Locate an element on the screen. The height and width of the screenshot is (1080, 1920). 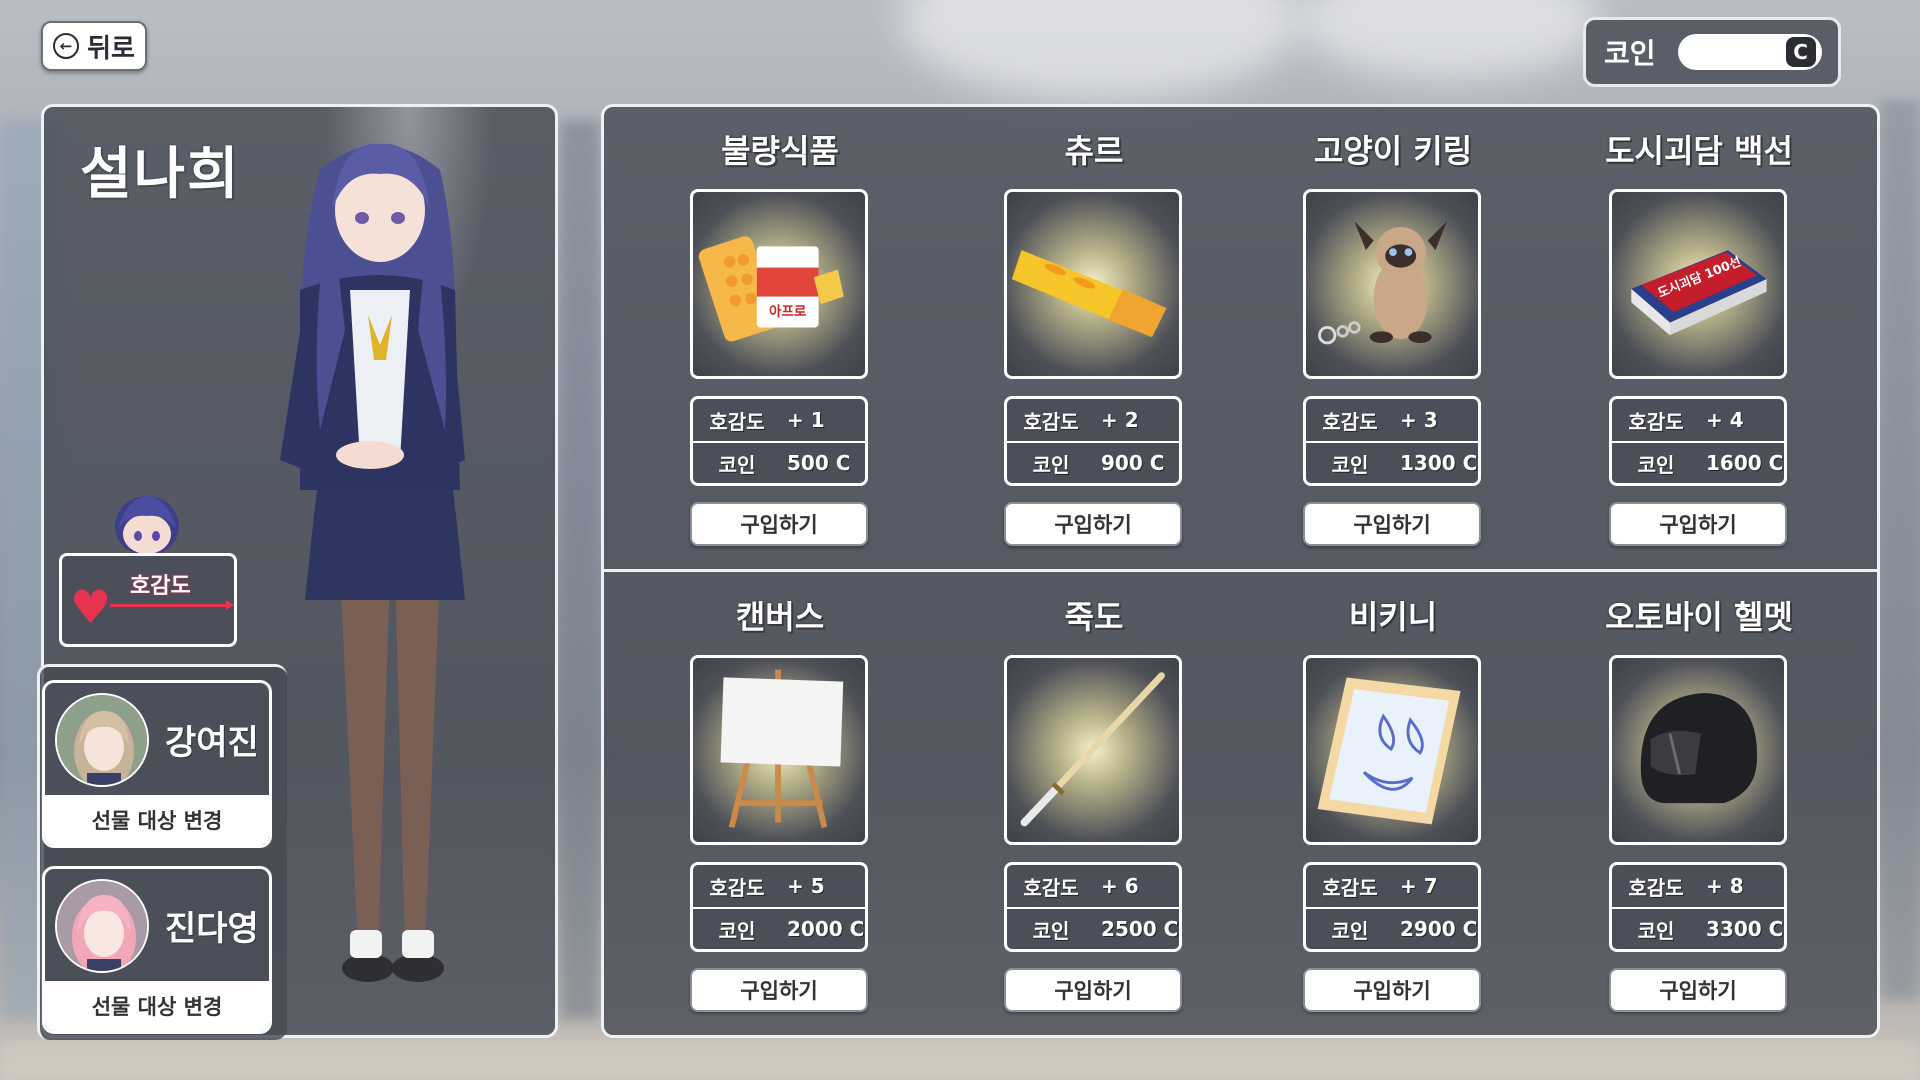
helmet-icon is located at coordinates (1698, 750).